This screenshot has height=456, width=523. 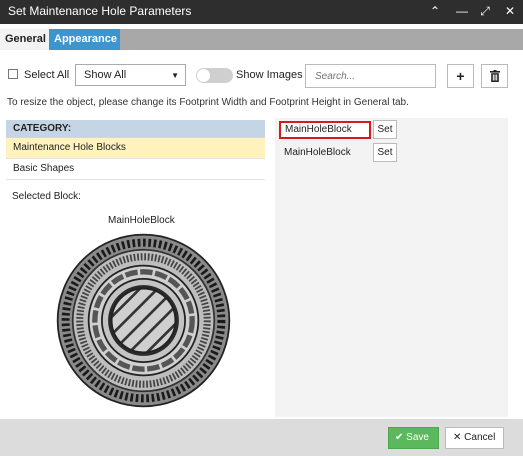 I want to click on chevron-up-icon: ⌃, so click(x=435, y=11).